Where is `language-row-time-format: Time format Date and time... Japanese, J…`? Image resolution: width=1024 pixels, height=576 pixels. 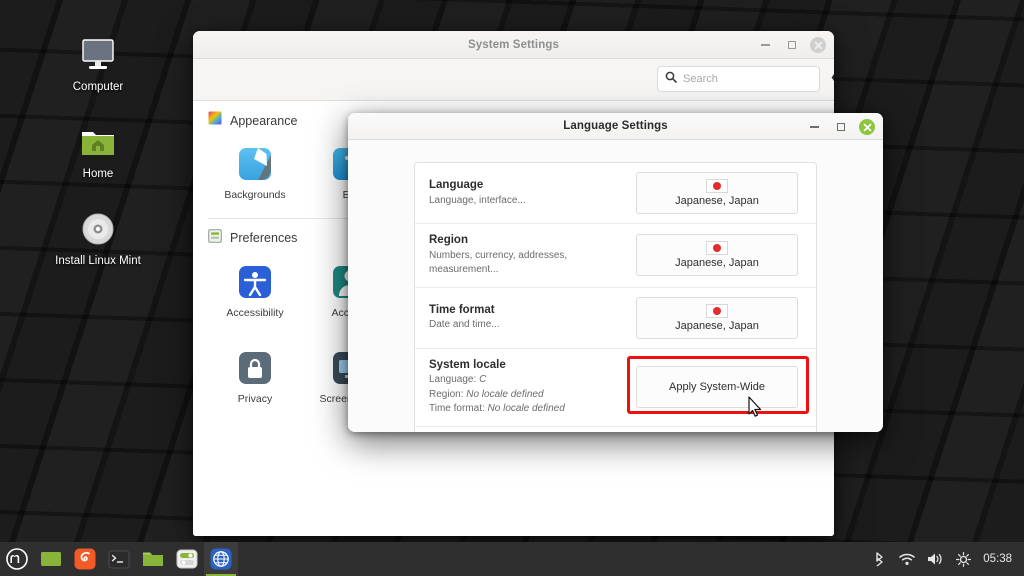
language-row-time-format: Time format Date and time... Japanese, J… is located at coordinates (615, 318).